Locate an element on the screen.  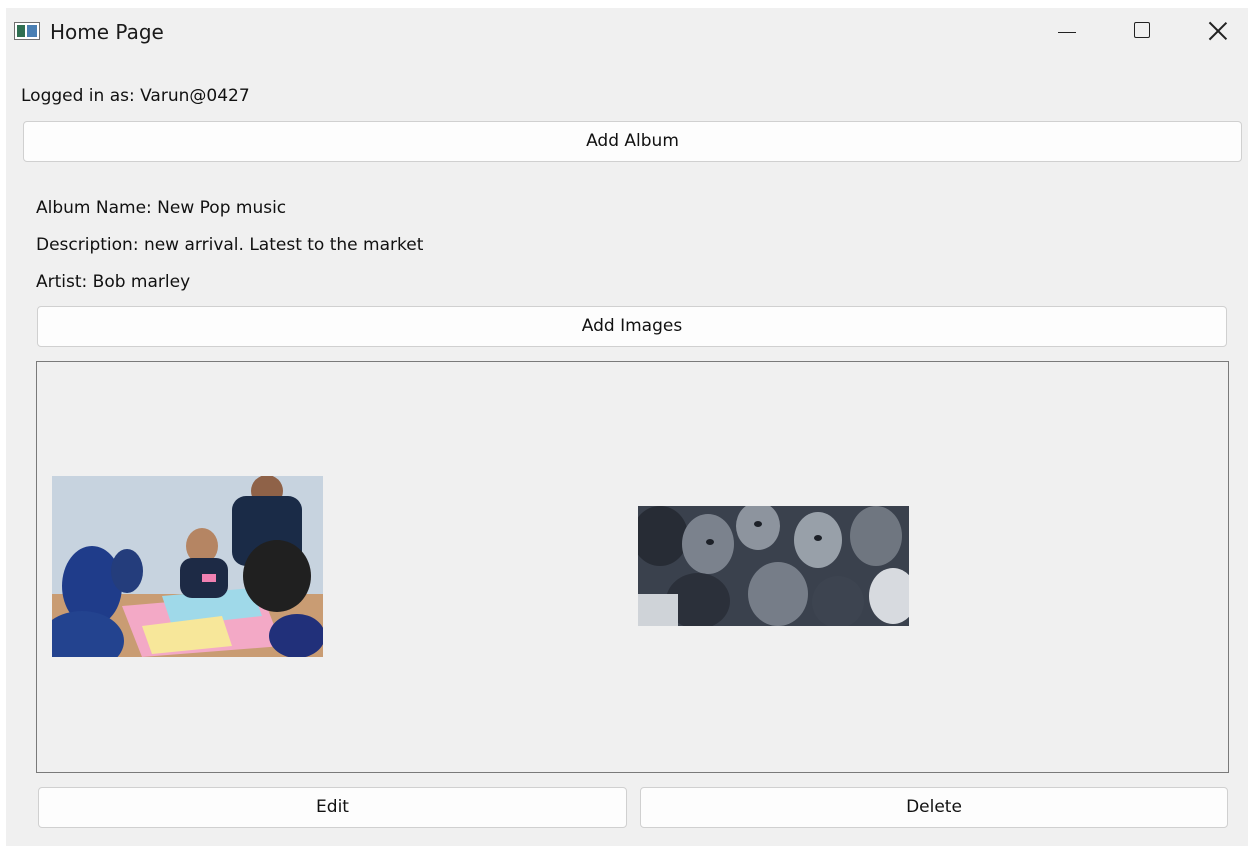
add-album-button: Add Album is located at coordinates (632, 141).